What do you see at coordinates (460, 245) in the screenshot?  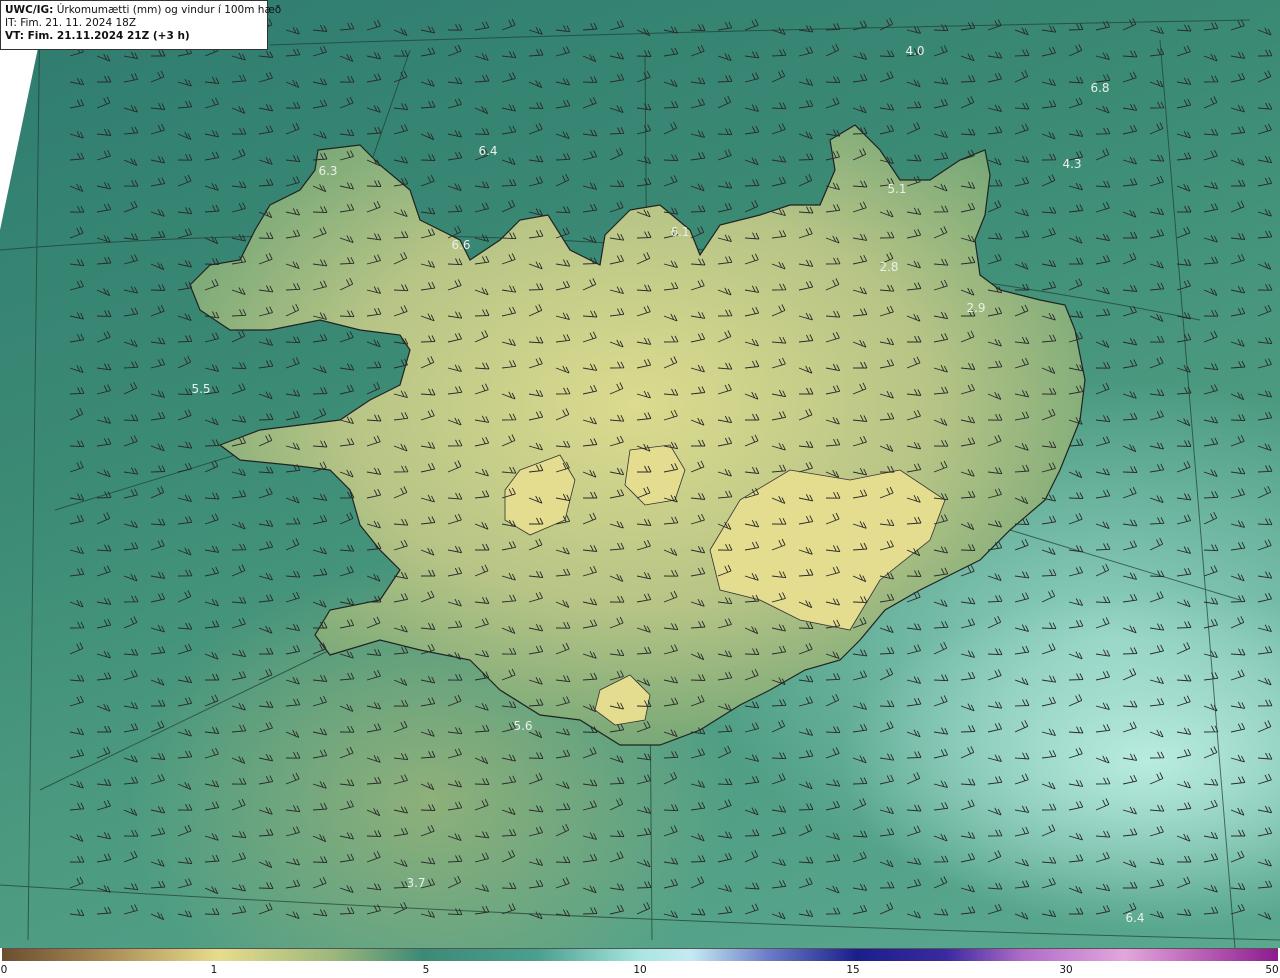 I see `value-label: 6.6` at bounding box center [460, 245].